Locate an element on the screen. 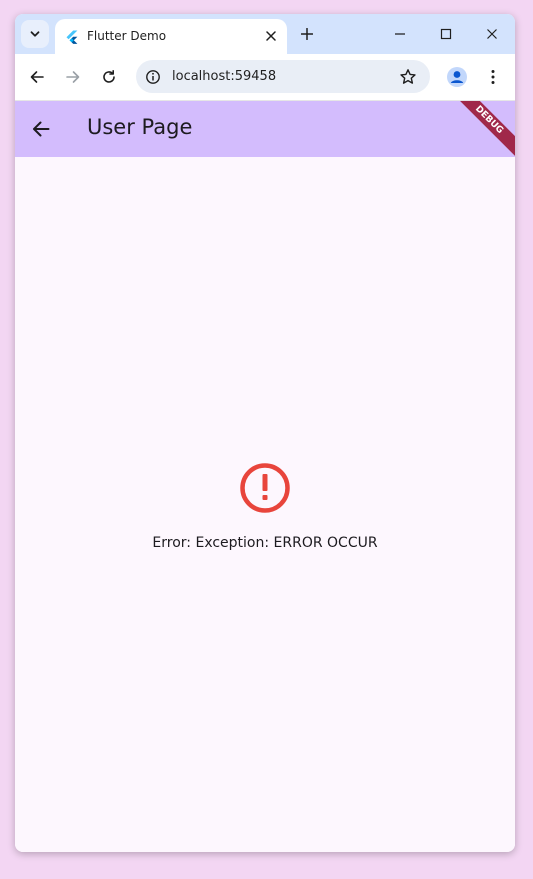 The height and width of the screenshot is (879, 533). browser-back-button is located at coordinates (37, 77).